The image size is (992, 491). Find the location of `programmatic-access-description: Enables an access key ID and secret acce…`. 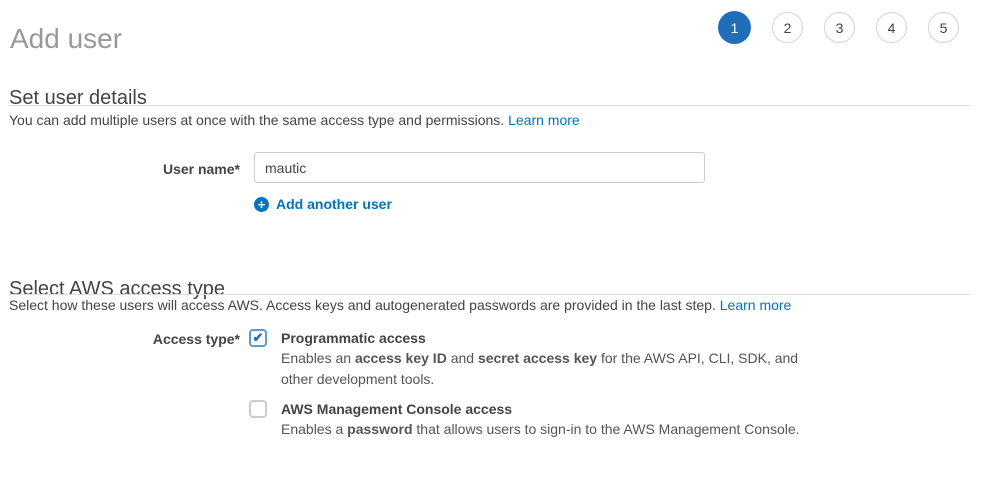

programmatic-access-description: Enables an access key ID and secret acce… is located at coordinates (539, 369).